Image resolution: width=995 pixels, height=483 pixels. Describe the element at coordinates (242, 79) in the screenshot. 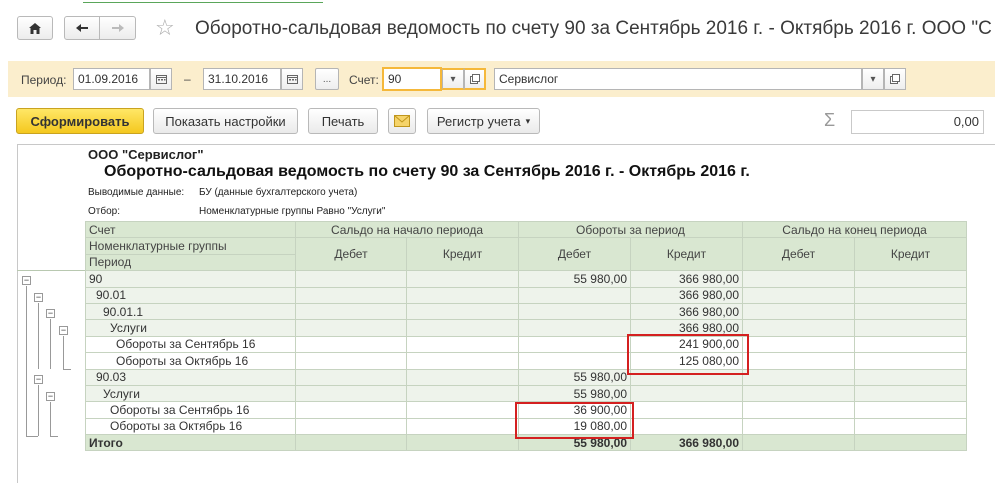

I see `date-to-field: 31.10.2016` at that location.